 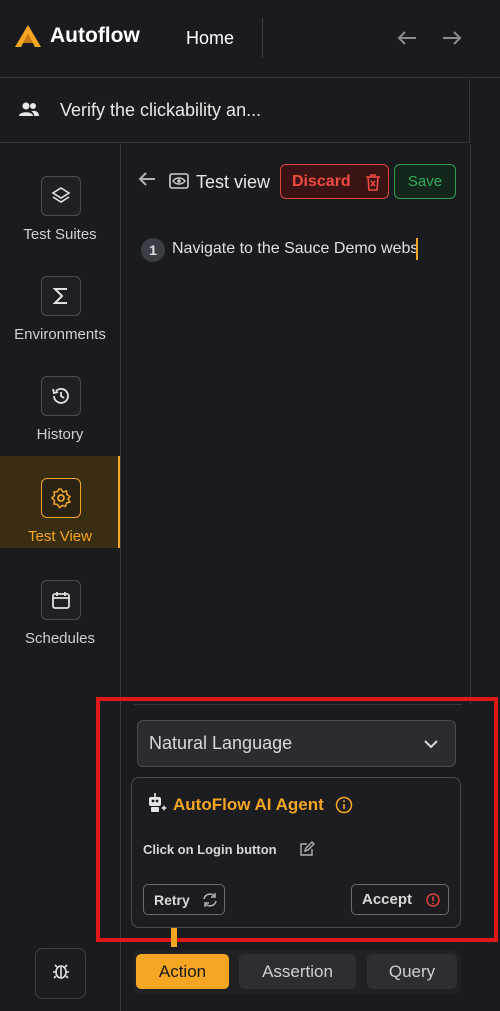 What do you see at coordinates (147, 181) in the screenshot?
I see `back-arrow-icon` at bounding box center [147, 181].